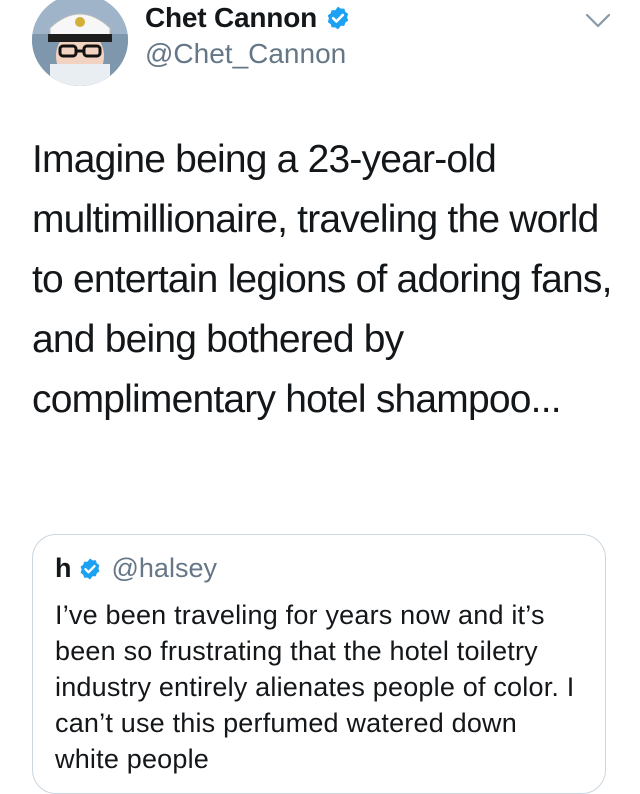  I want to click on chevron-down-icon, so click(598, 20).